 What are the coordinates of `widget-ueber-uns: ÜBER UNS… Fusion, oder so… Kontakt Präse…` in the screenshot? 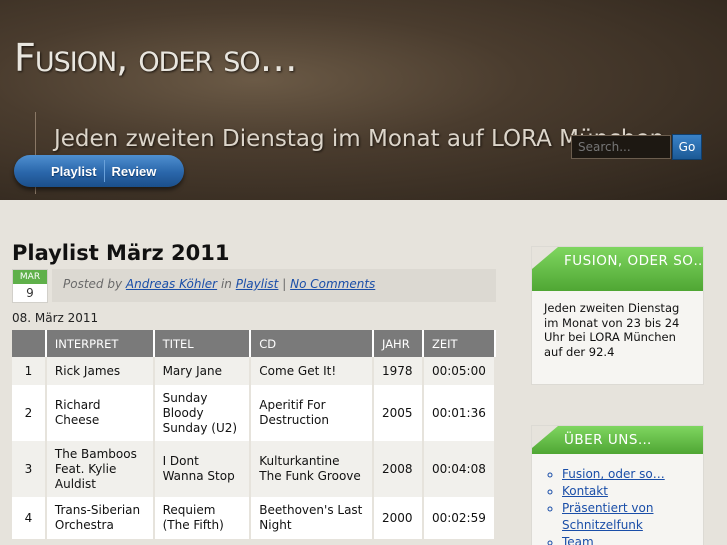 It's located at (617, 485).